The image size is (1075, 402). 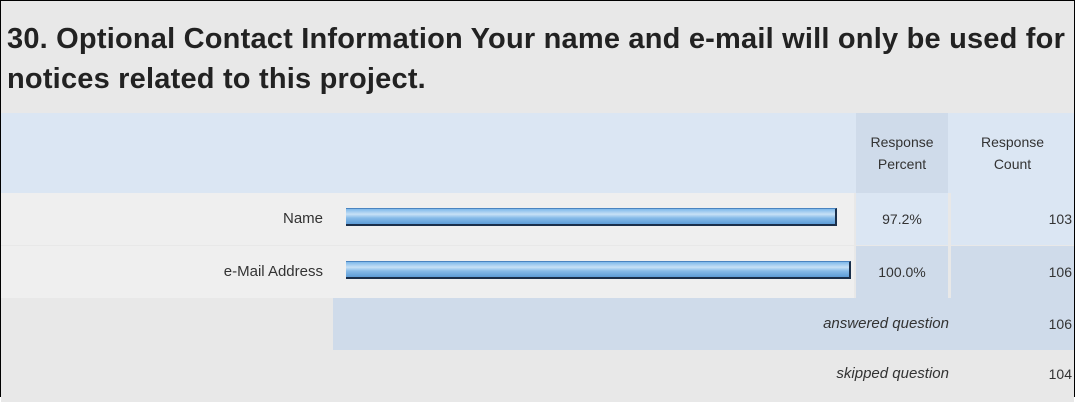 What do you see at coordinates (892, 373) in the screenshot?
I see `skipped-question-label: skipped question` at bounding box center [892, 373].